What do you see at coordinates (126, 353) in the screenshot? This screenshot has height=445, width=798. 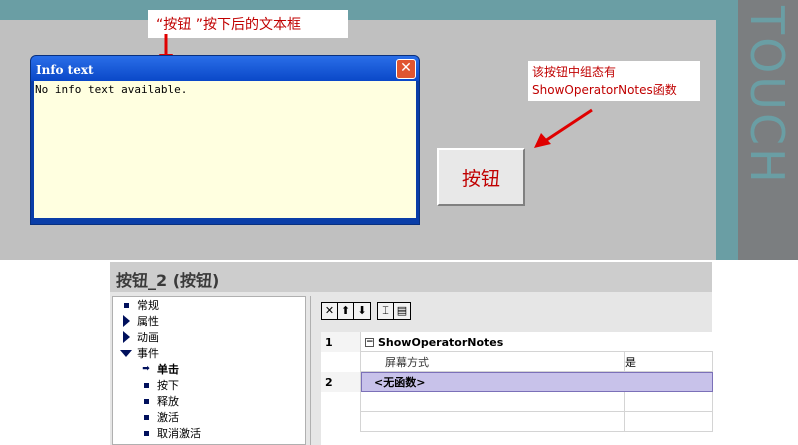 I see `expand-down-icon` at bounding box center [126, 353].